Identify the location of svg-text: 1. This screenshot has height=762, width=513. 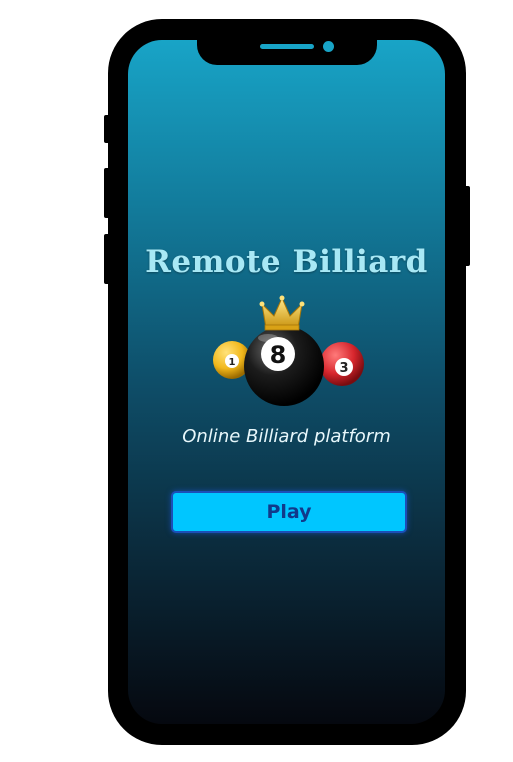
(232, 362).